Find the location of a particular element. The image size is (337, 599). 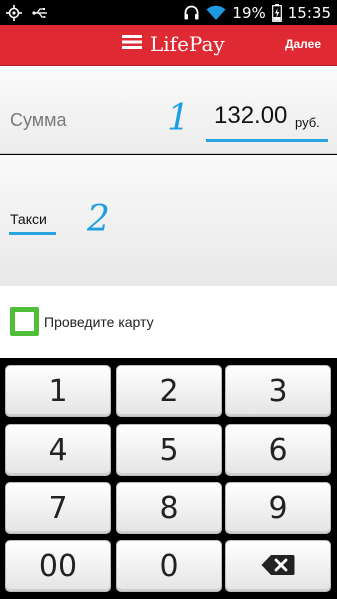

headset-icon is located at coordinates (191, 12).